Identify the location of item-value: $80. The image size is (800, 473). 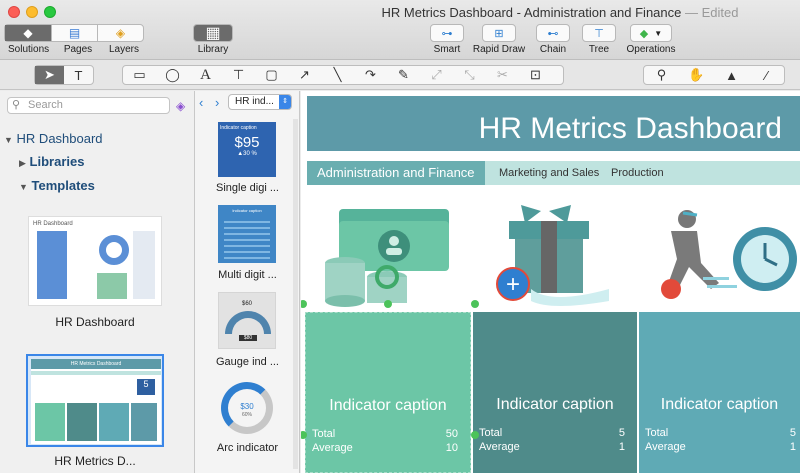
(248, 338).